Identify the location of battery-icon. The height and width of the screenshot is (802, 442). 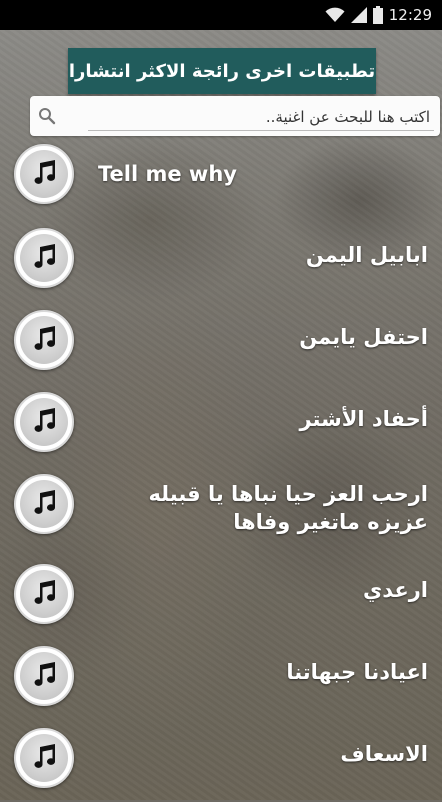
(377, 15).